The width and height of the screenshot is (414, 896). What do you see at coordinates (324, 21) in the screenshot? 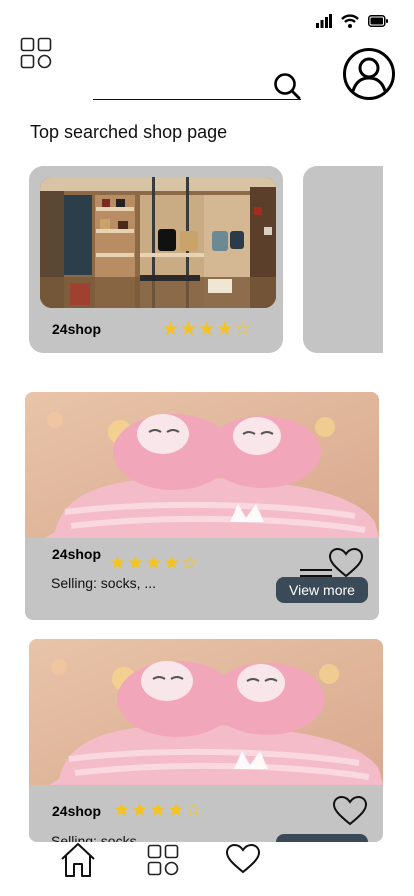
I see `signal-icon` at bounding box center [324, 21].